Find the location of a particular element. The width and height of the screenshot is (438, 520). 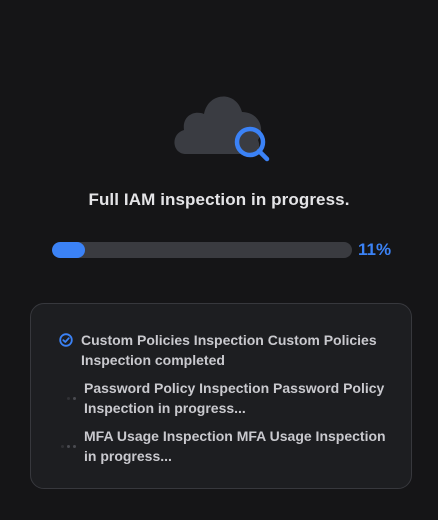

inspection-status-title: Full IAM inspection in progress. is located at coordinates (219, 199).